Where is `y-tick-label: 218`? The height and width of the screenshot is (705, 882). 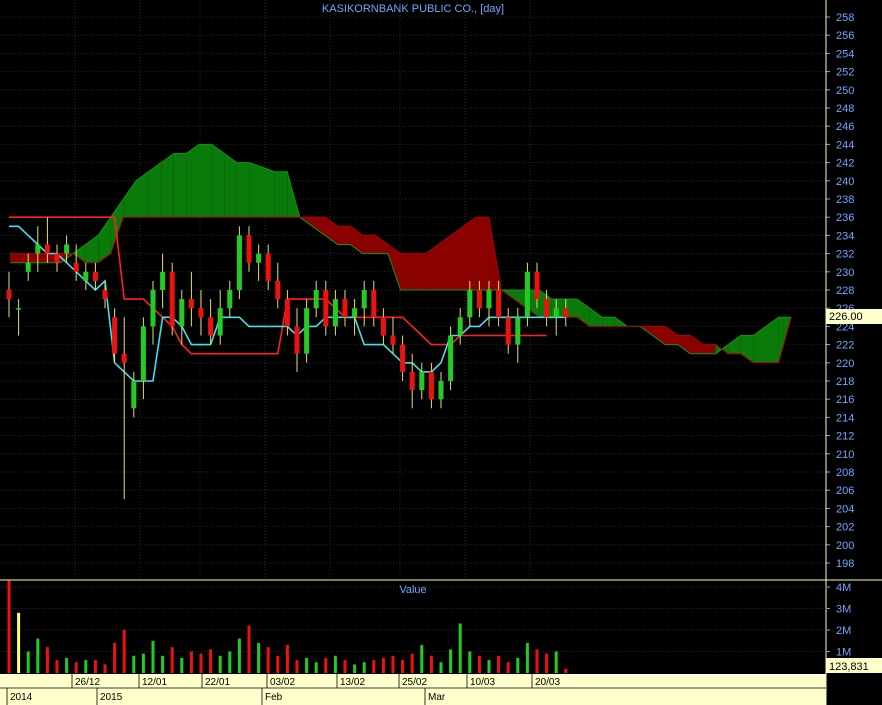 y-tick-label: 218 is located at coordinates (845, 382).